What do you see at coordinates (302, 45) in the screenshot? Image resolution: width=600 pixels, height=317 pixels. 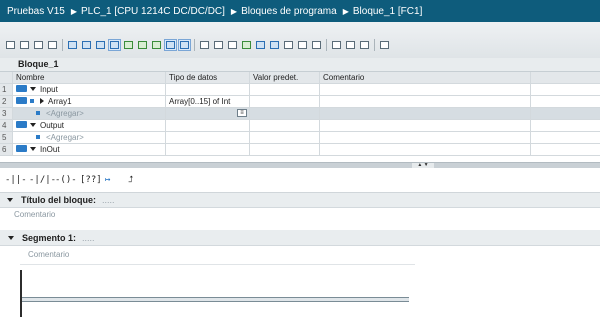 I see `uncomment-icon` at bounding box center [302, 45].